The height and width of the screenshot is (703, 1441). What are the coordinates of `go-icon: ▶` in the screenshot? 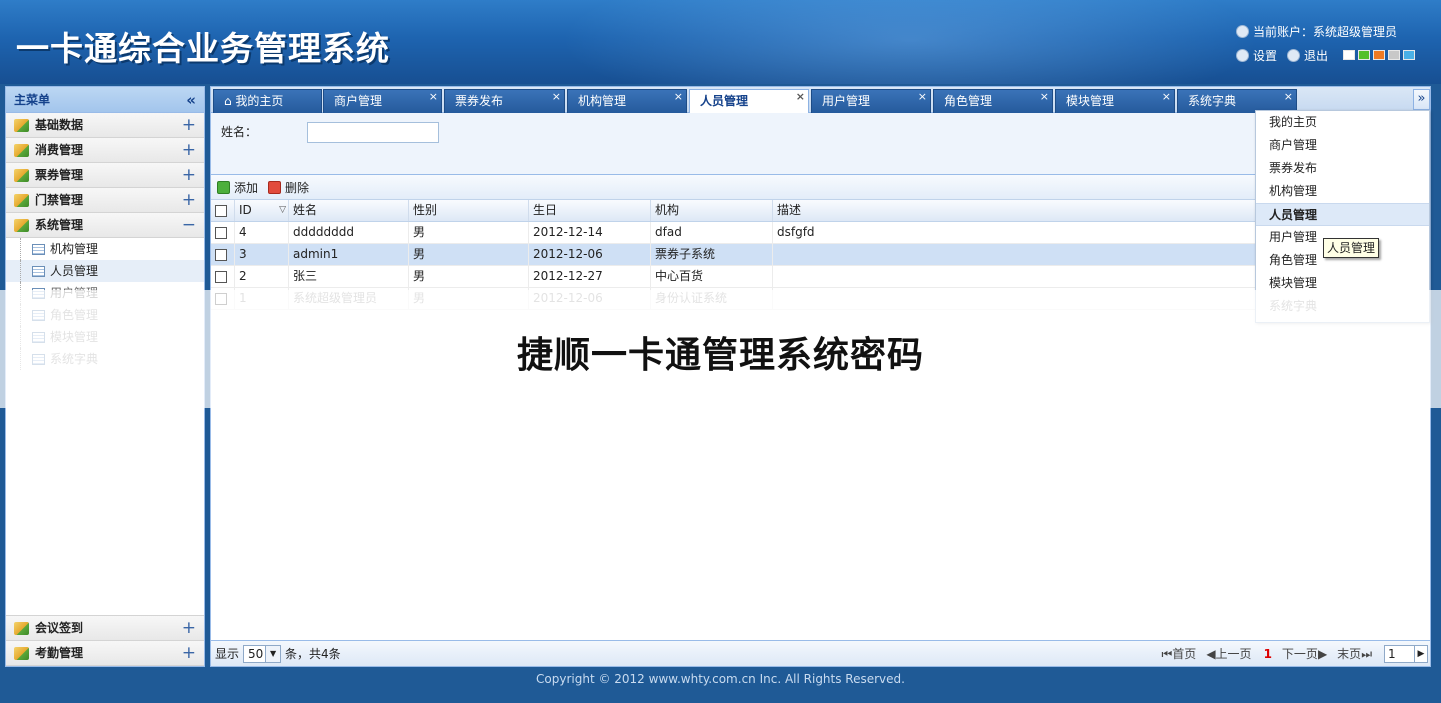 It's located at (1421, 653).